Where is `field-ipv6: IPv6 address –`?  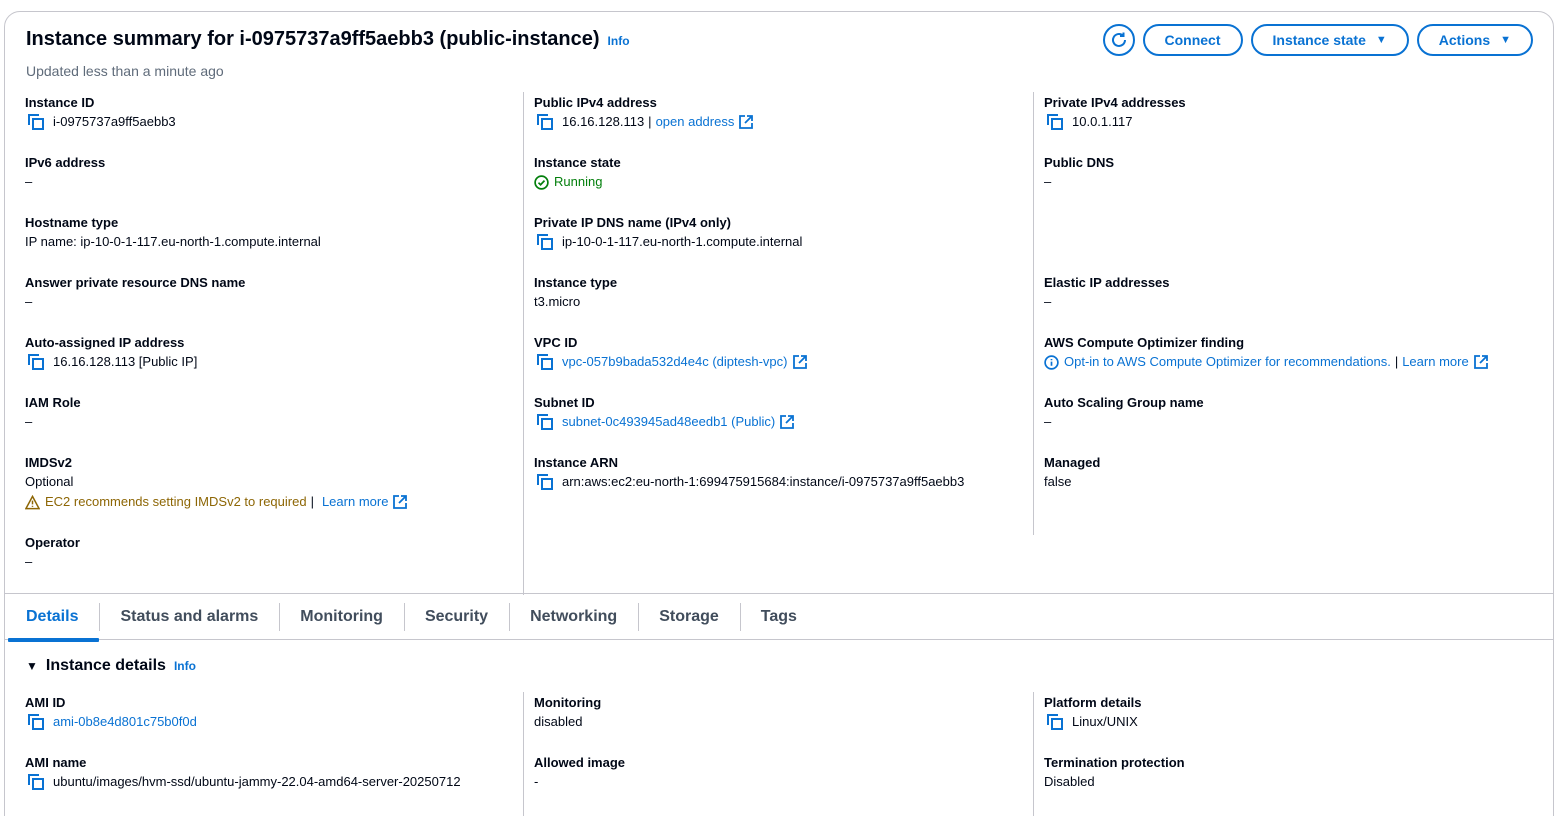
field-ipv6: IPv6 address – is located at coordinates (274, 182).